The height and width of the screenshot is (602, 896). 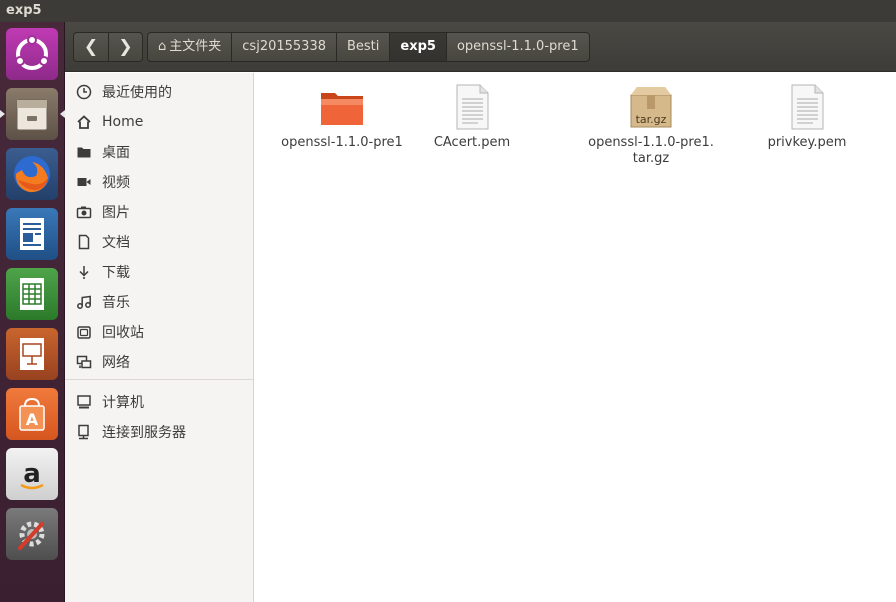 I want to click on archive-icon: tar.gz, so click(x=651, y=107).